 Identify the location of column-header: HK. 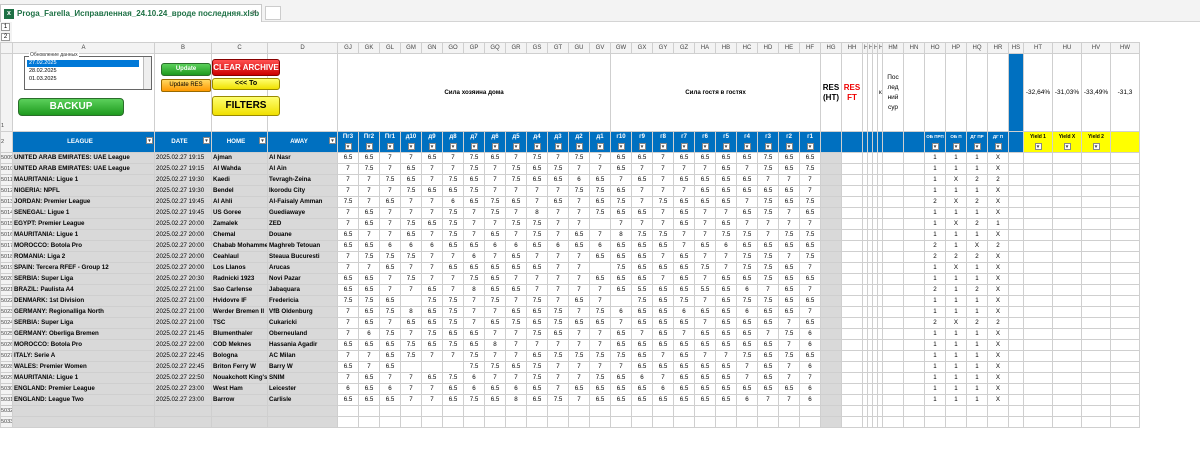
(875, 48).